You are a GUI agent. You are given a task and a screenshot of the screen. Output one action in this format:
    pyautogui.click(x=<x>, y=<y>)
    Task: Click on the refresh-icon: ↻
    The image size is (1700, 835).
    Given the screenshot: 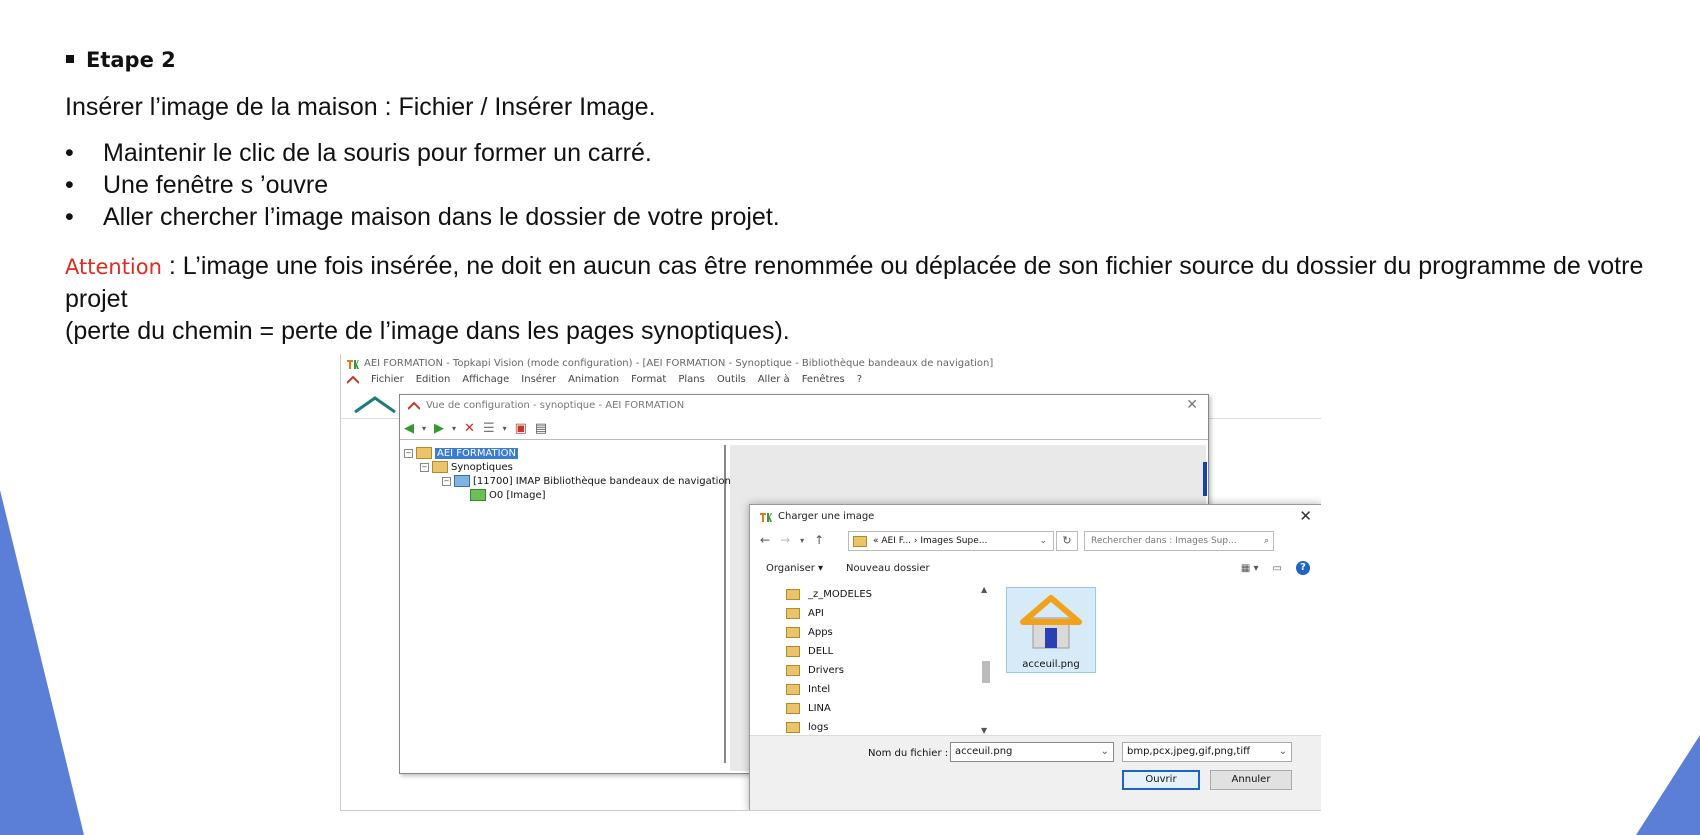 What is the action you would take?
    pyautogui.click(x=1067, y=541)
    